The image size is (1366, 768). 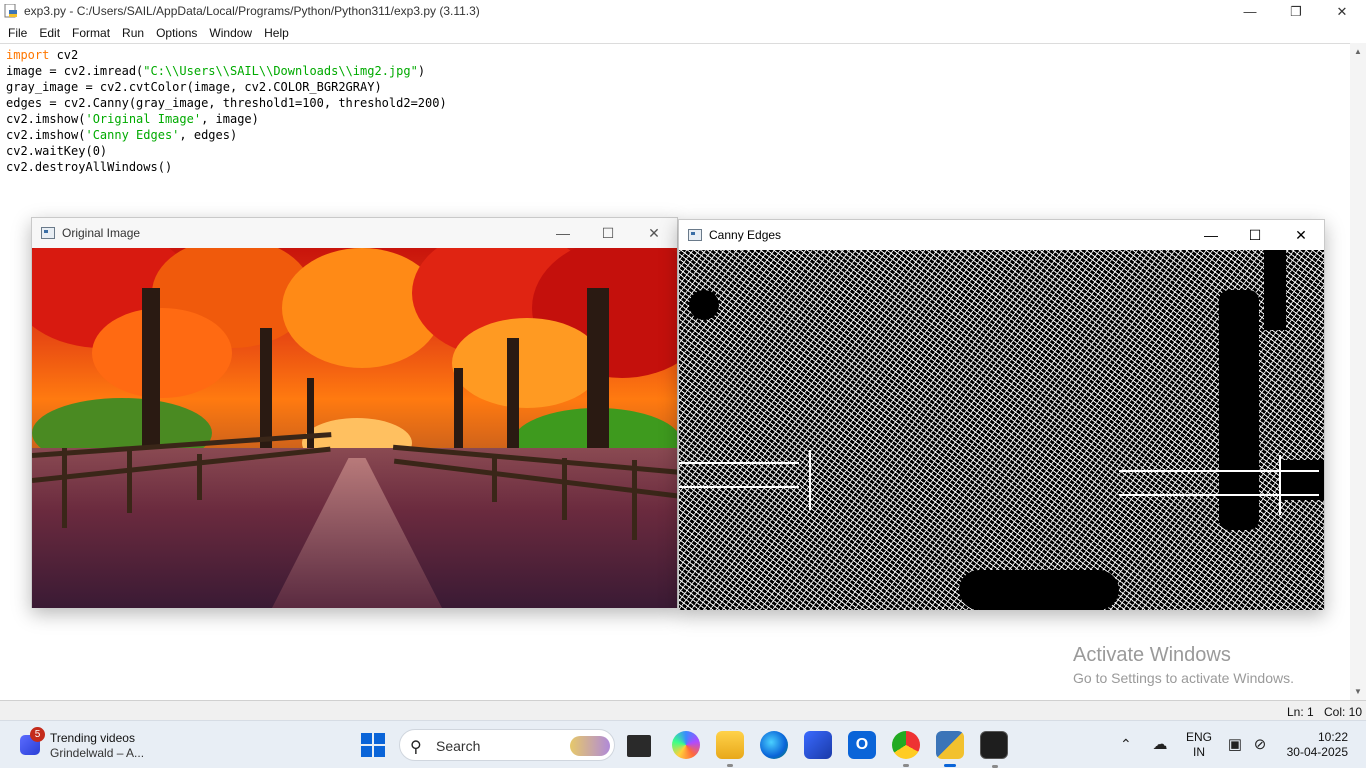 I want to click on code-line-1: import cv2, so click(x=42, y=55).